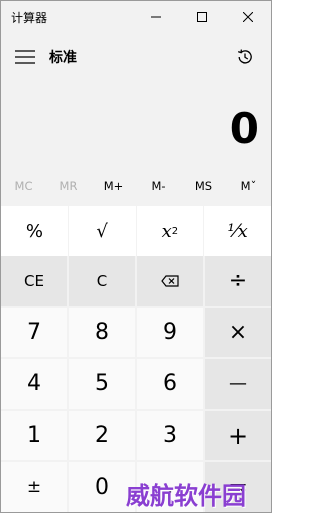 The image size is (320, 513). Describe the element at coordinates (34, 231) in the screenshot. I see `percent-button: %` at that location.